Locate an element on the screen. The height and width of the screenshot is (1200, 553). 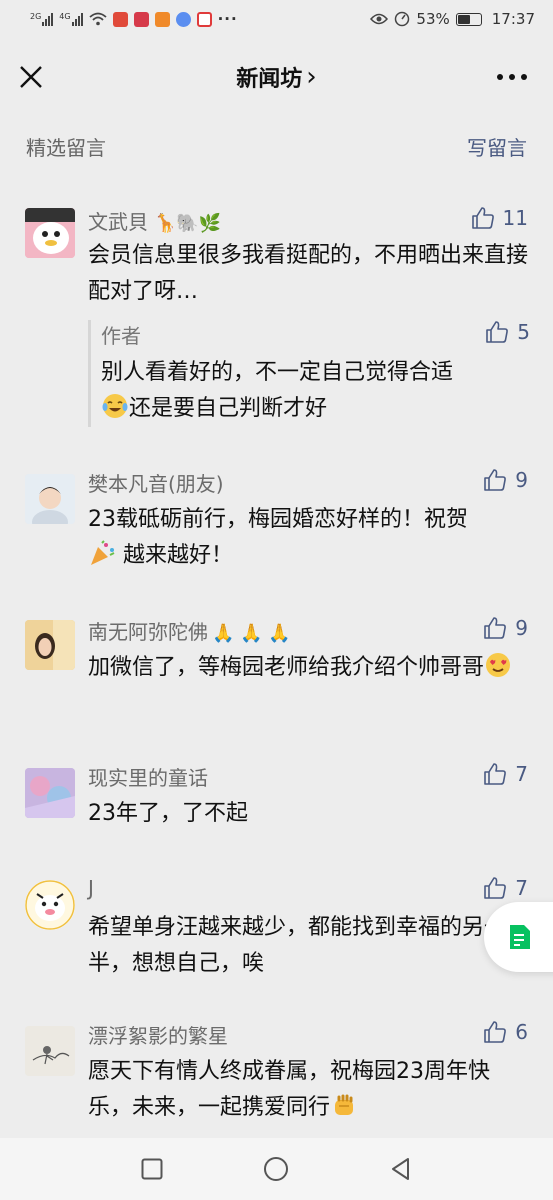
nav-title-text: 新闻坊 is located at coordinates (269, 79).